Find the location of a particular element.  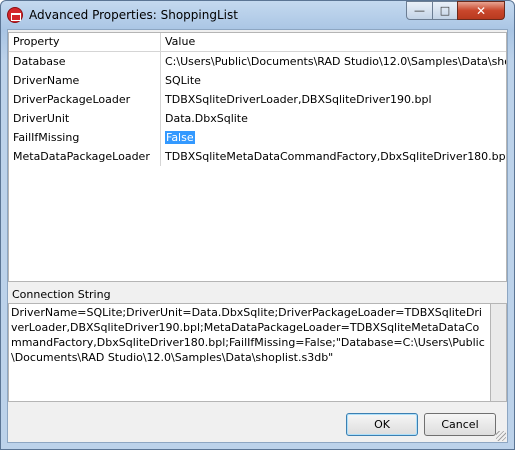

connection-string-label: Connection String is located at coordinates (61, 294).